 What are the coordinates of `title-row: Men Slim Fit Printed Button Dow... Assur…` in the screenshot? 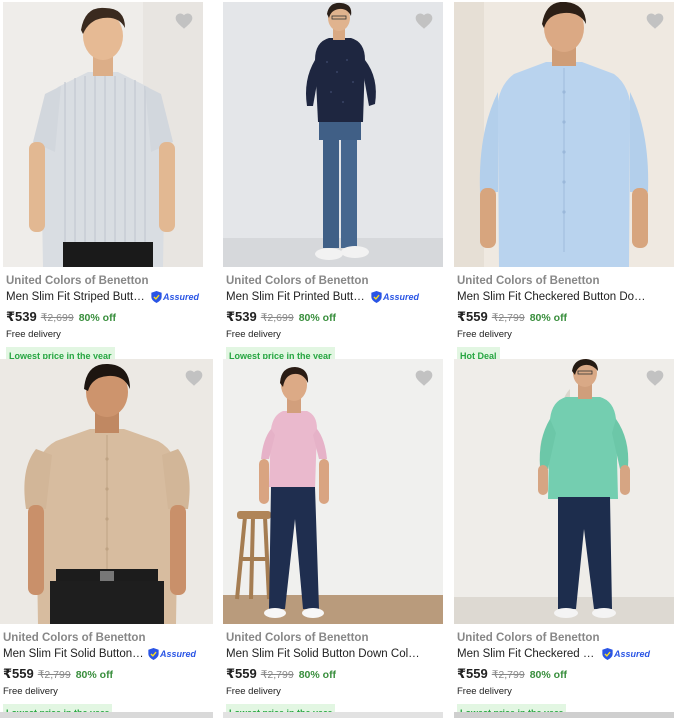 It's located at (335, 297).